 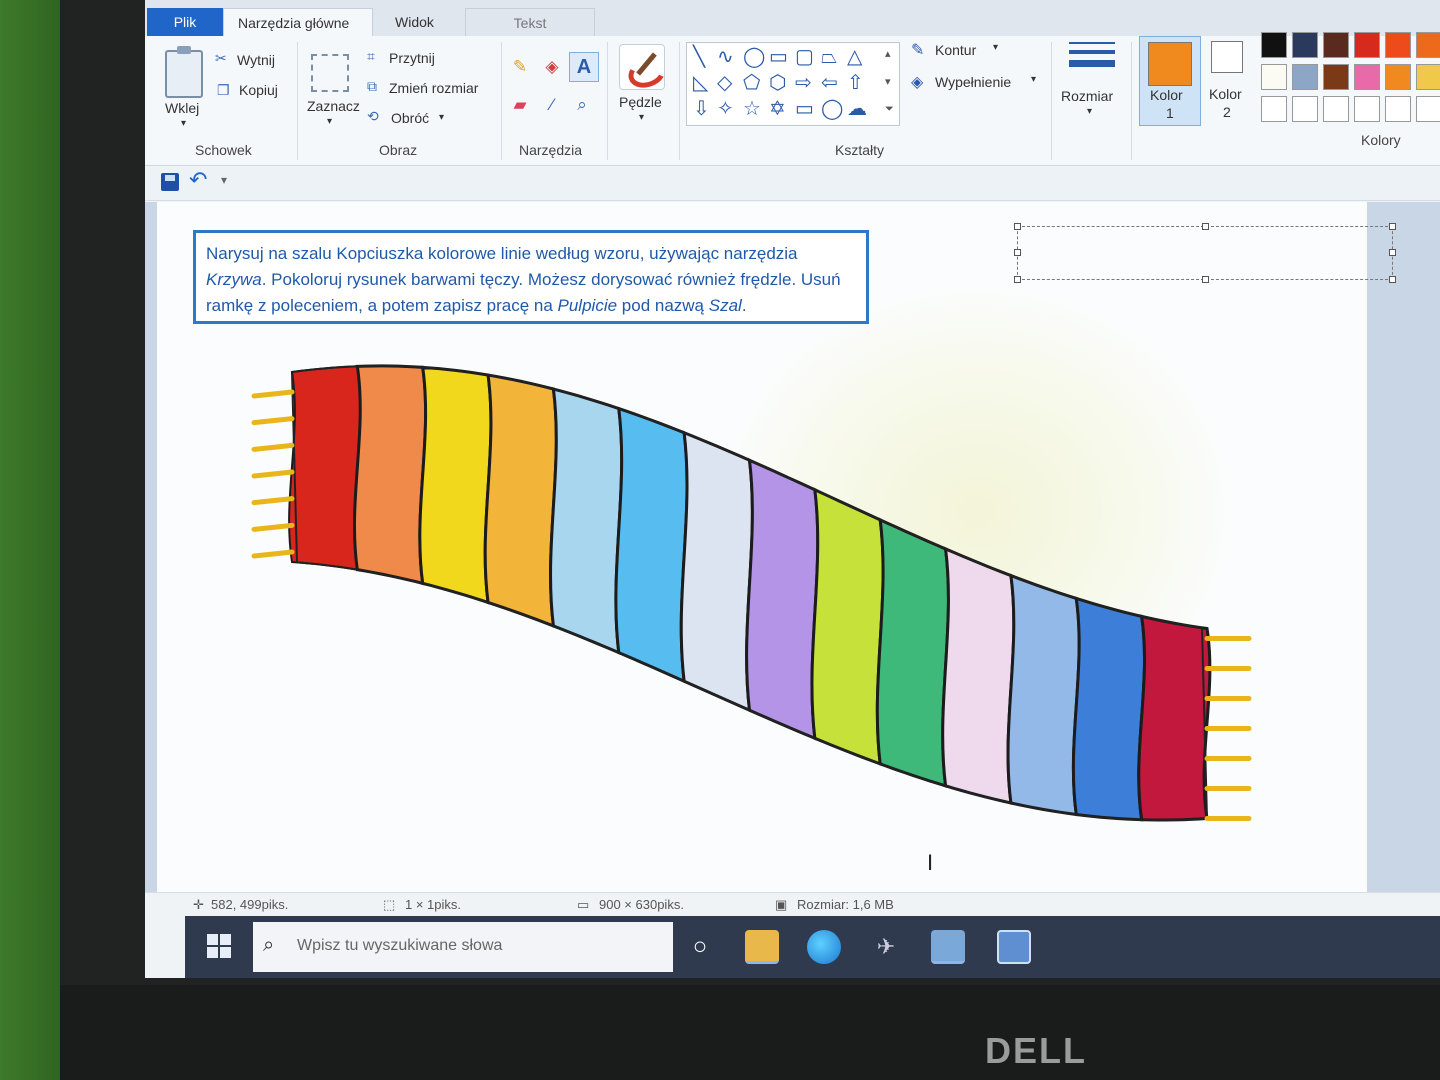 What do you see at coordinates (754, 57) in the screenshot?
I see `oval-shape-icon: ◯` at bounding box center [754, 57].